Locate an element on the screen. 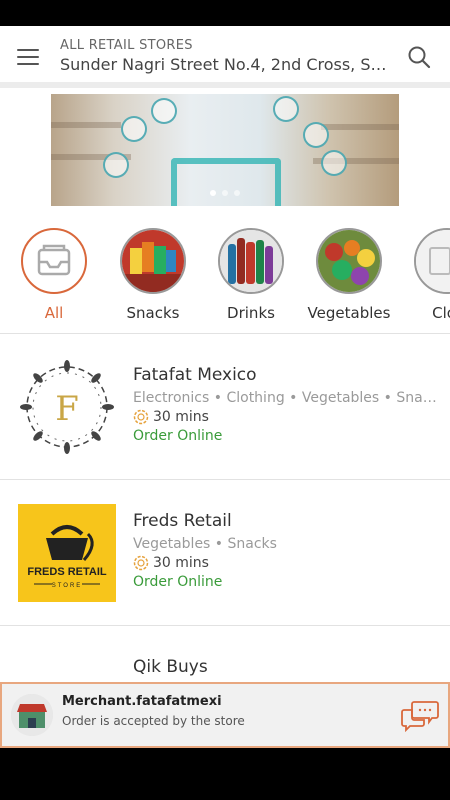 The height and width of the screenshot is (800, 450). inbox-icon is located at coordinates (54, 261).